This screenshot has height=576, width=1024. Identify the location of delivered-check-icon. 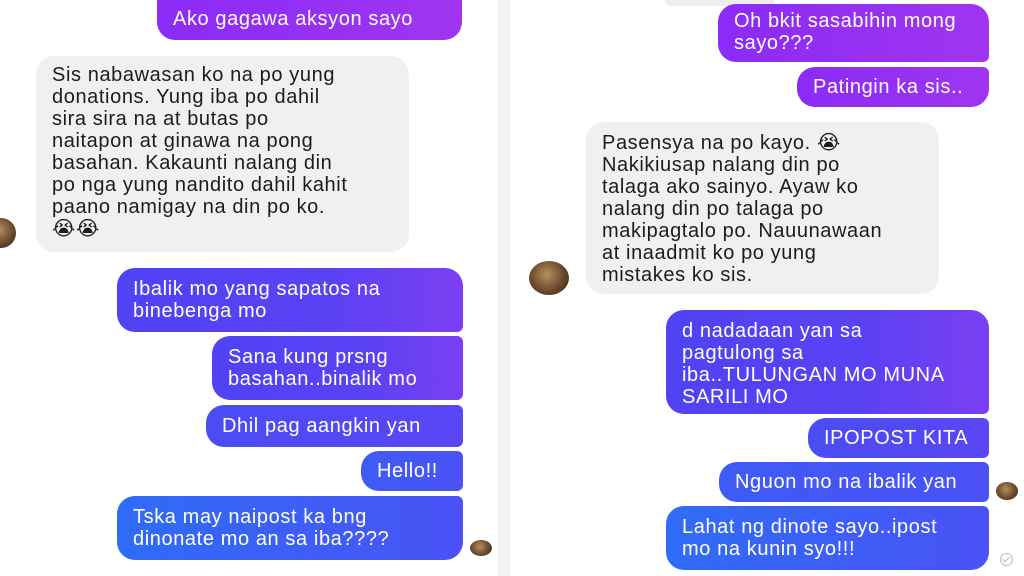
(1006, 559).